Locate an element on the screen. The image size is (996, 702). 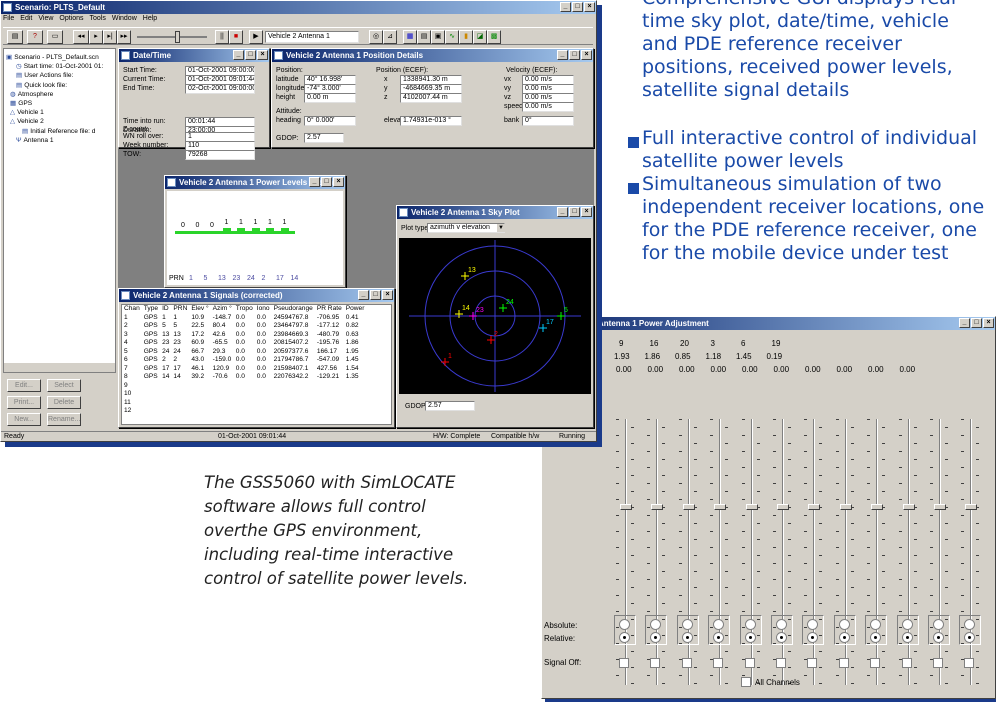
plot-type-select: azimuth v elevation is located at coordinates (466, 228).